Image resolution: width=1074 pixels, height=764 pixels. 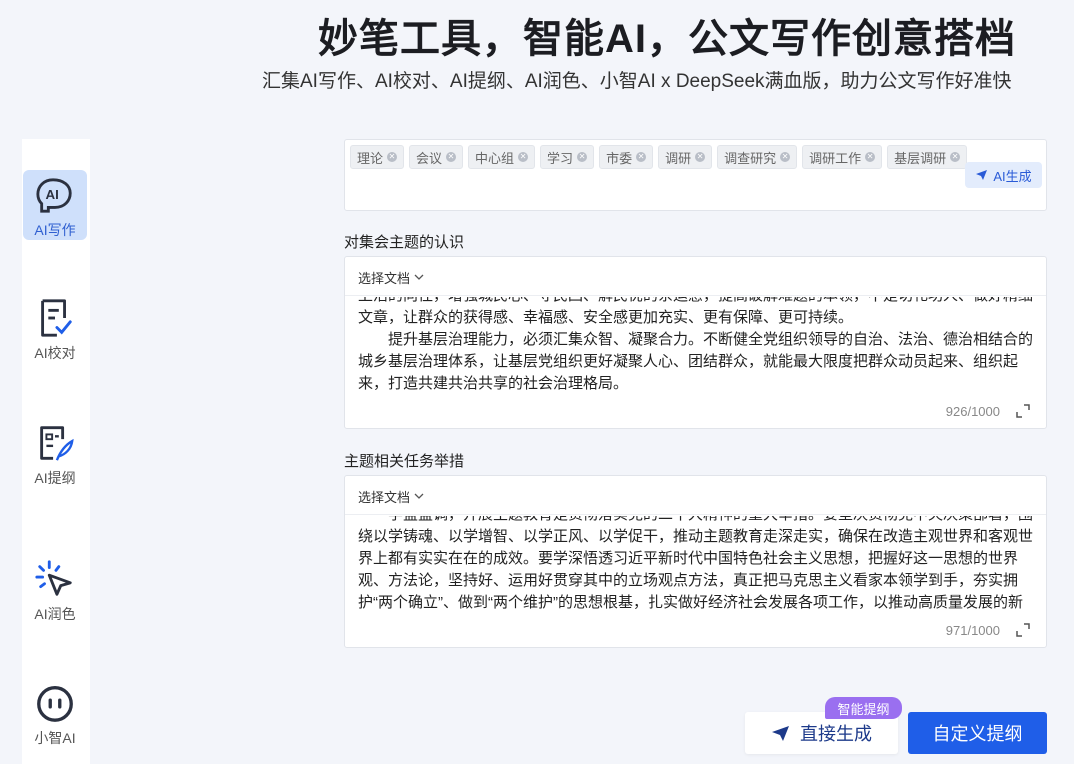 What do you see at coordinates (436, 157) in the screenshot?
I see `keyword-tag: 会议 ✕` at bounding box center [436, 157].